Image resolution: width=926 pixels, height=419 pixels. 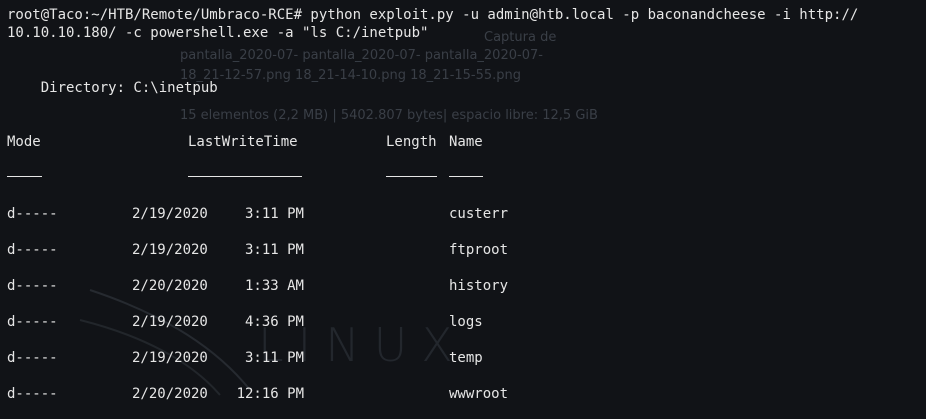 What do you see at coordinates (243, 142) in the screenshot?
I see `header-lastwritetime: LastWriteTime` at bounding box center [243, 142].